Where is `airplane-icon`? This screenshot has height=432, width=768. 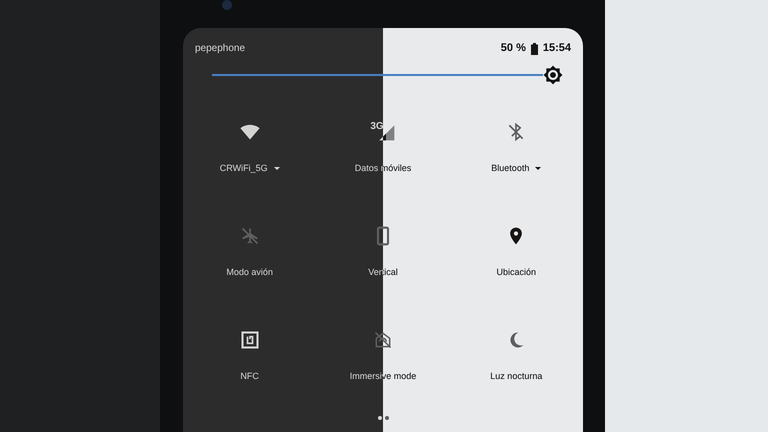
airplane-icon is located at coordinates (250, 236).